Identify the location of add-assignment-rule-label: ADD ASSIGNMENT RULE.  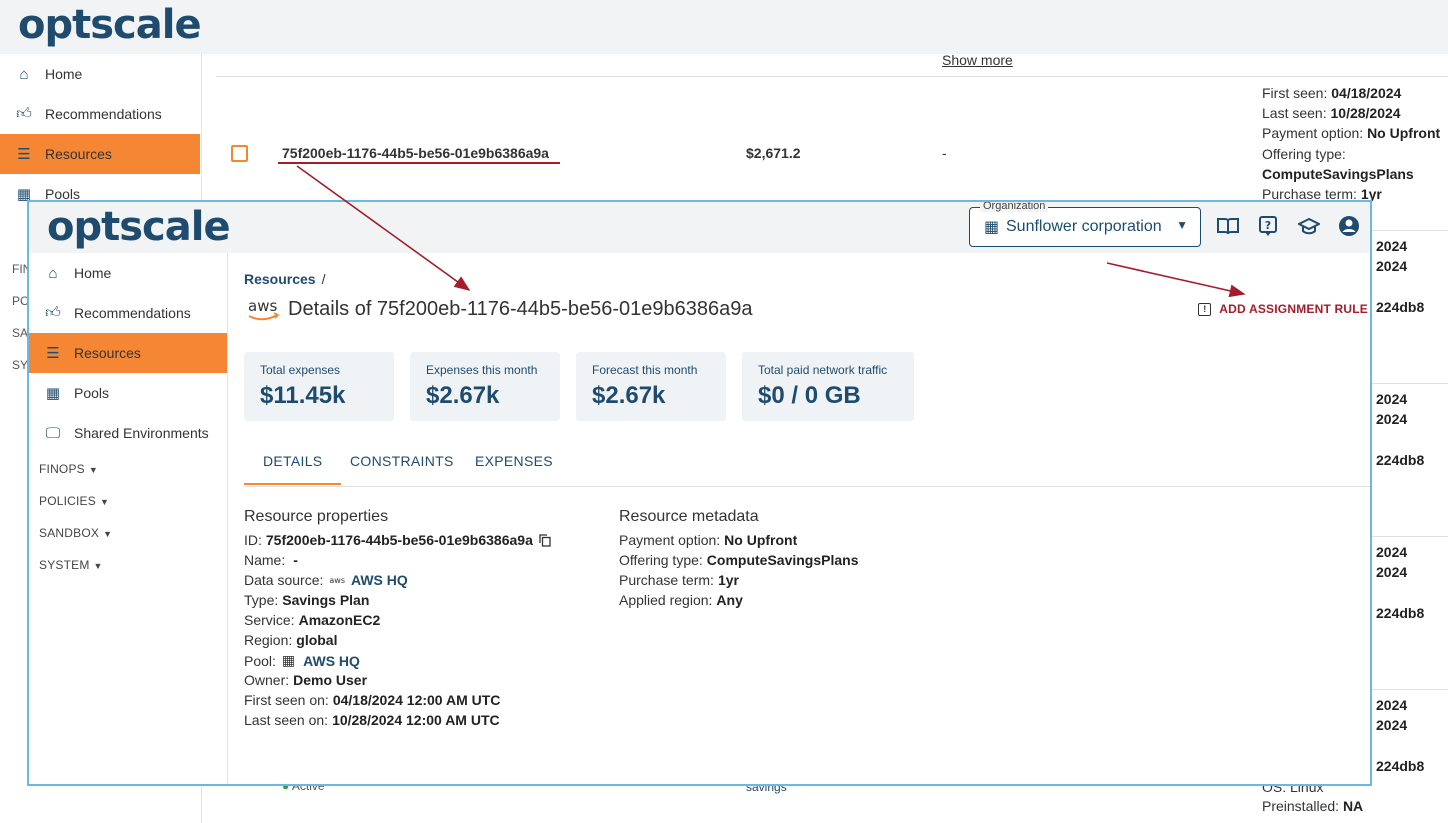
(1293, 309).